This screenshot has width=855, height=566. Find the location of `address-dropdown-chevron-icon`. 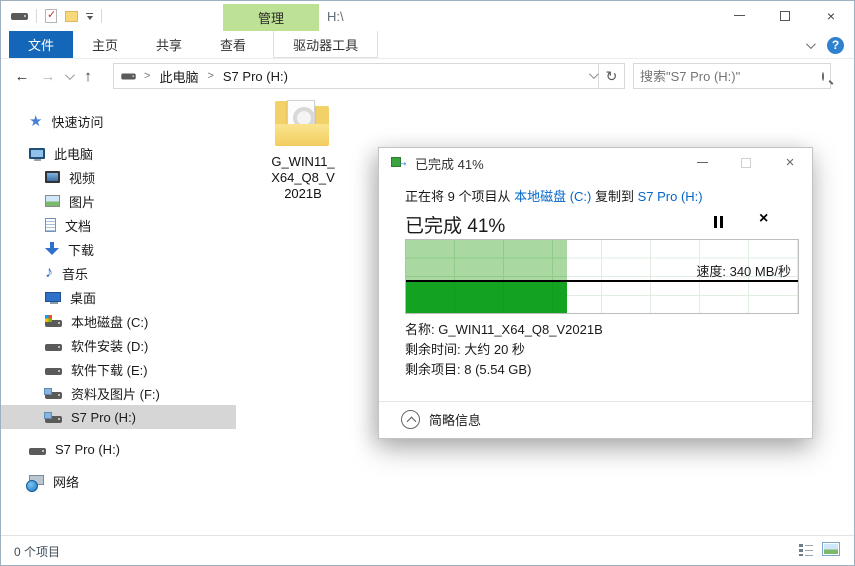

address-dropdown-chevron-icon is located at coordinates (593, 74).